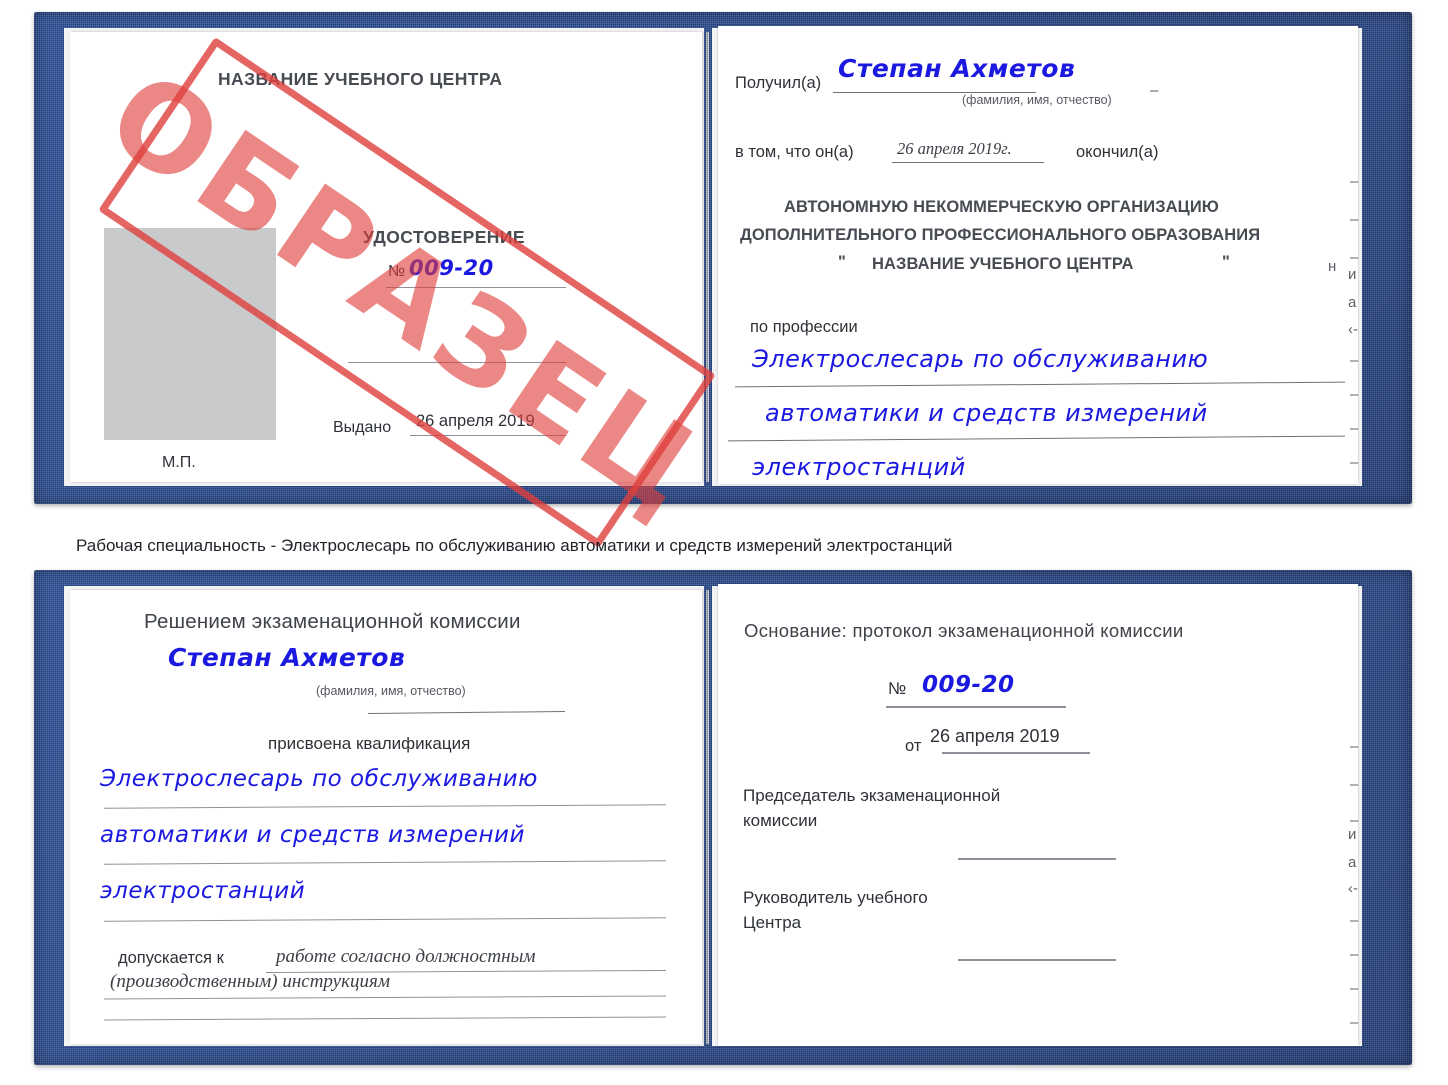 The width and height of the screenshot is (1448, 1085). I want to click on top-right-inthat-date: 26 апреля 2019г., so click(954, 148).